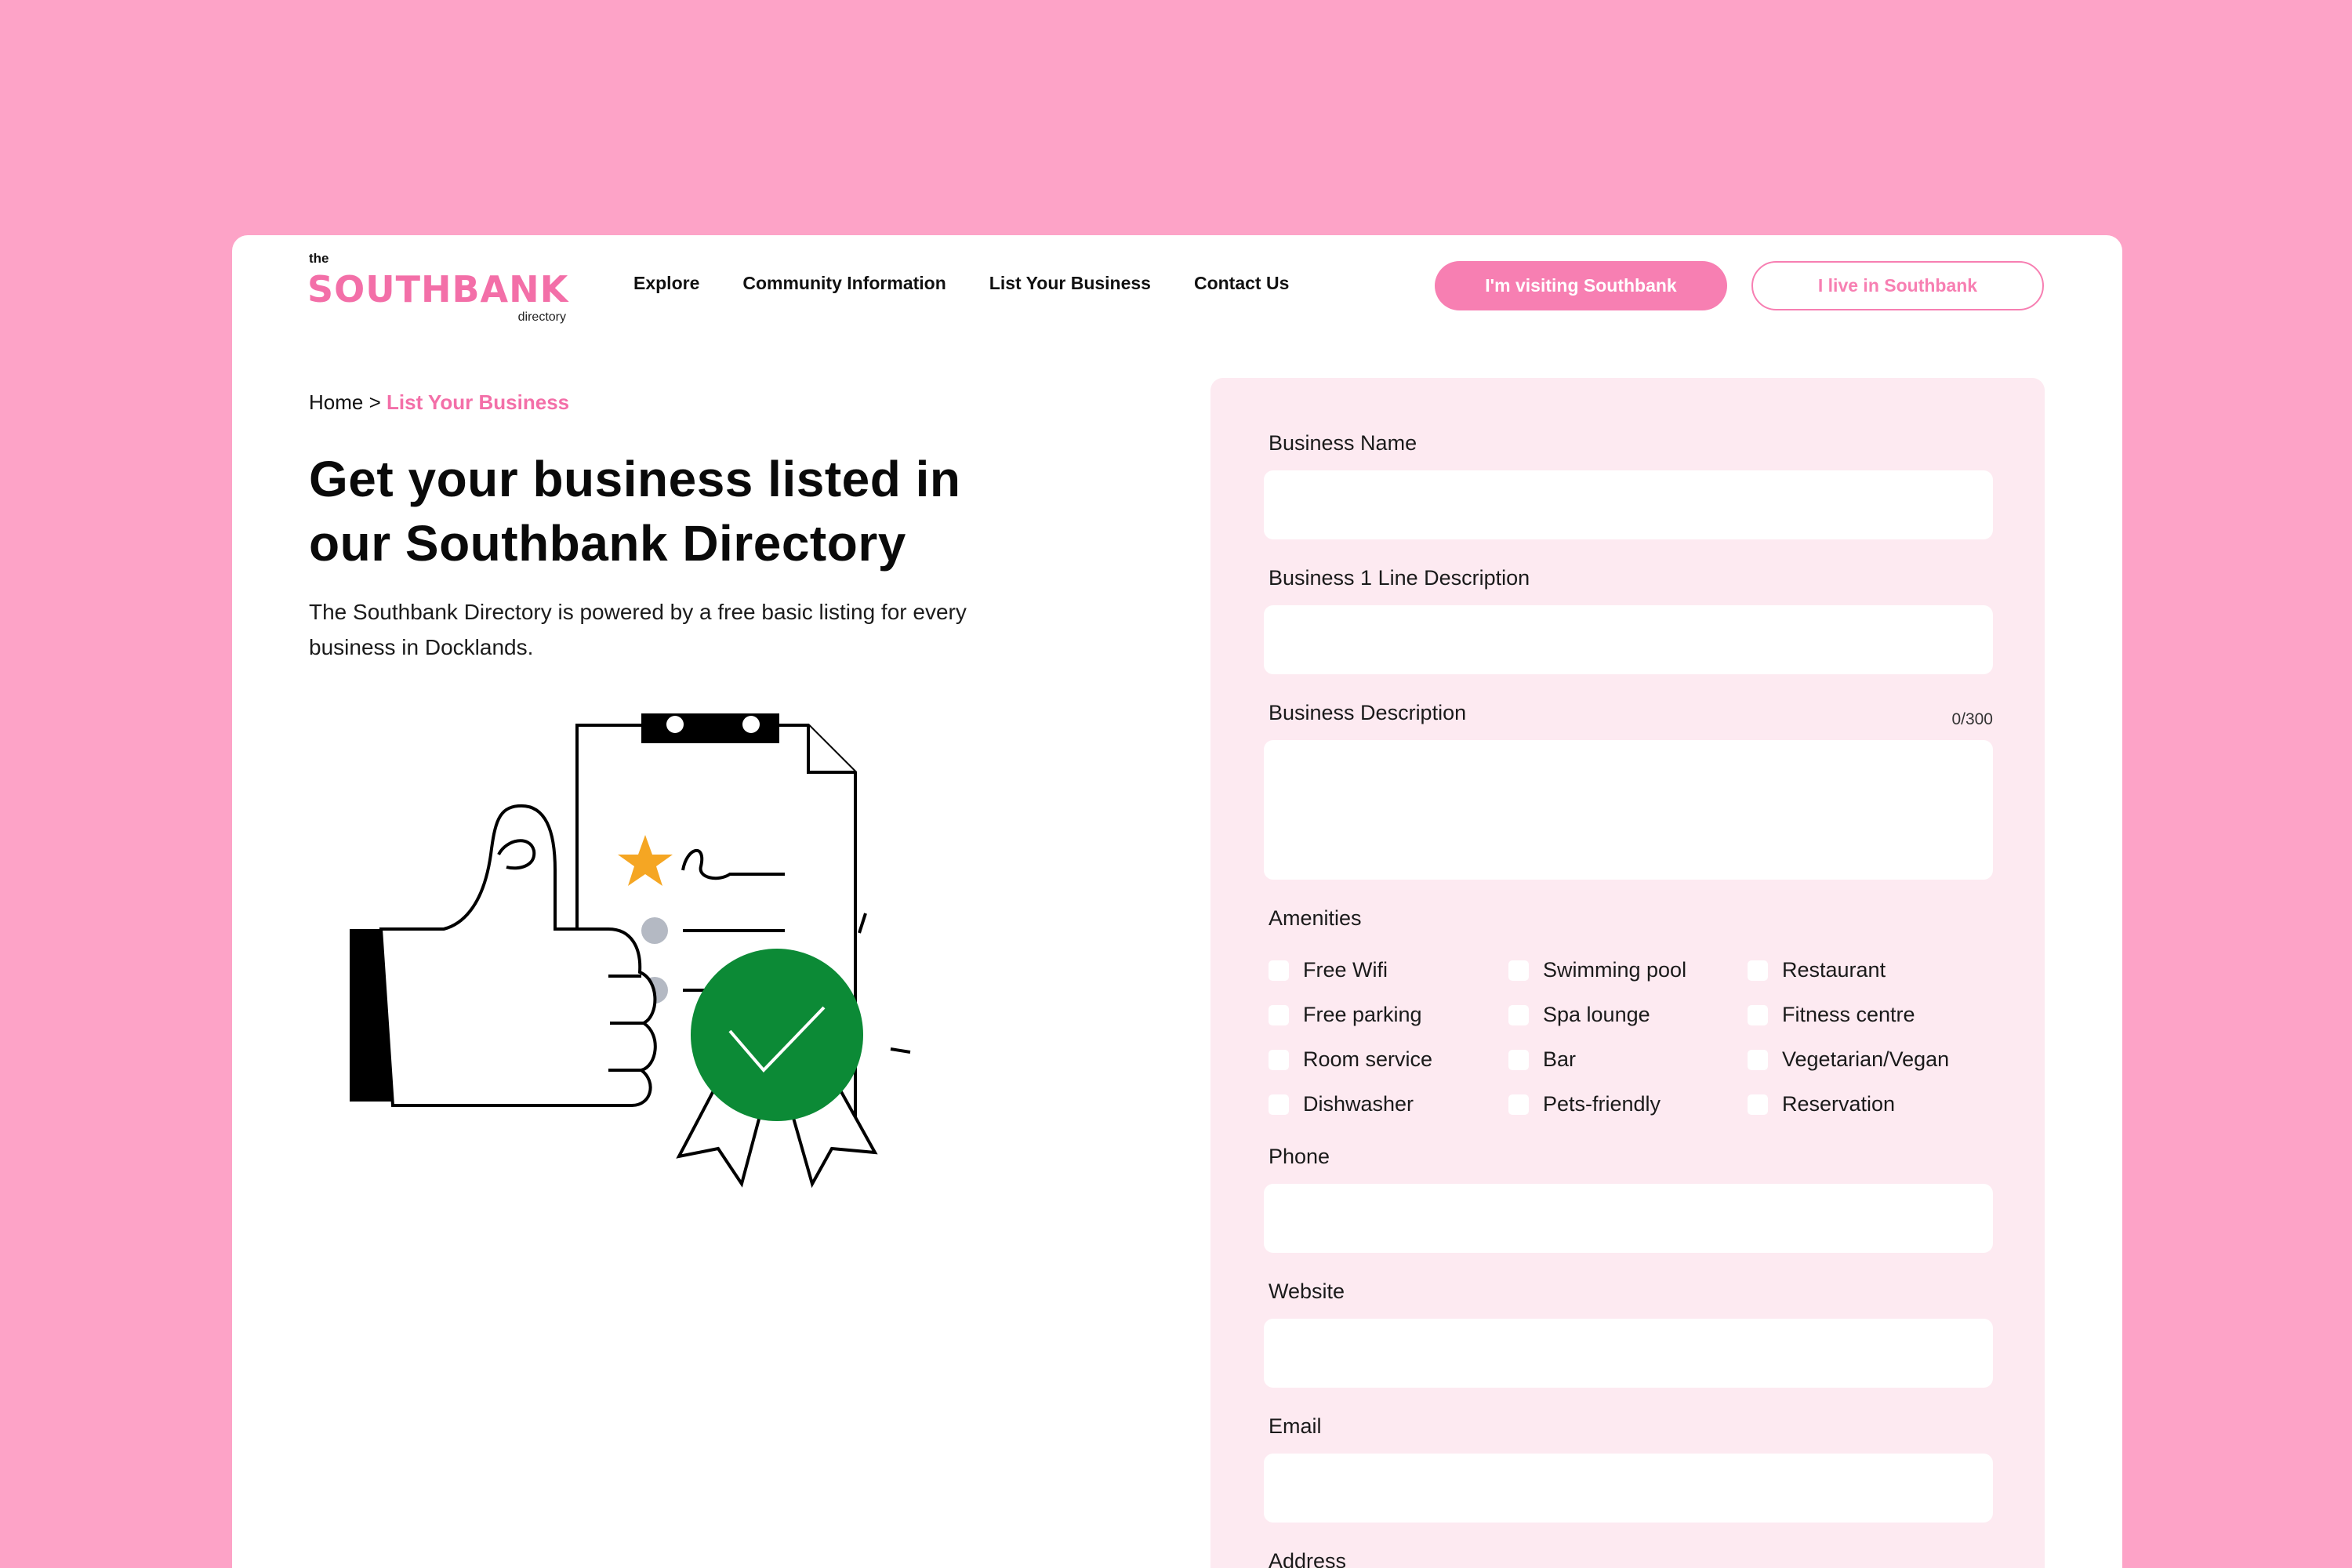 The height and width of the screenshot is (1568, 2352). I want to click on amenity-swimming-pool: Swimming pool, so click(1597, 970).